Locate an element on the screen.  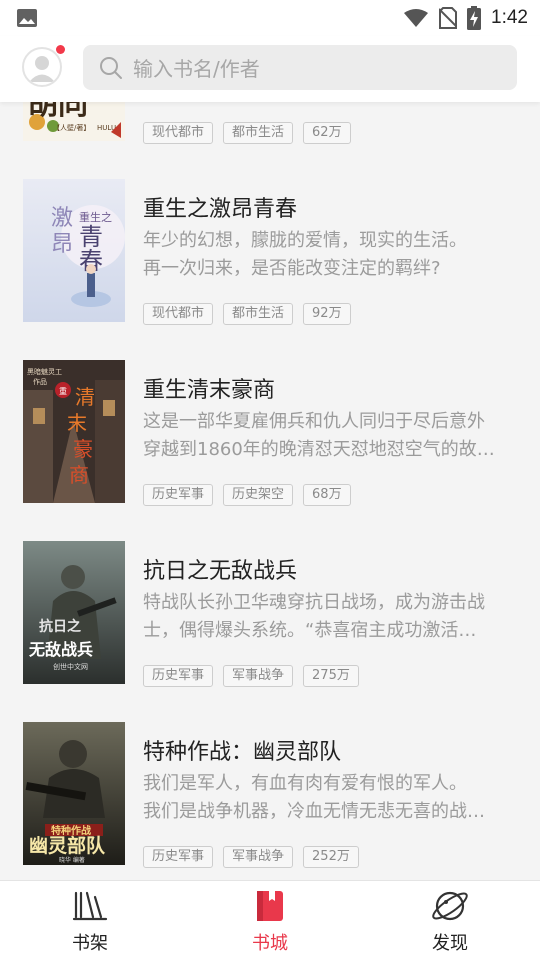
svg-text: 无敌战兵 is located at coordinates (60, 649).